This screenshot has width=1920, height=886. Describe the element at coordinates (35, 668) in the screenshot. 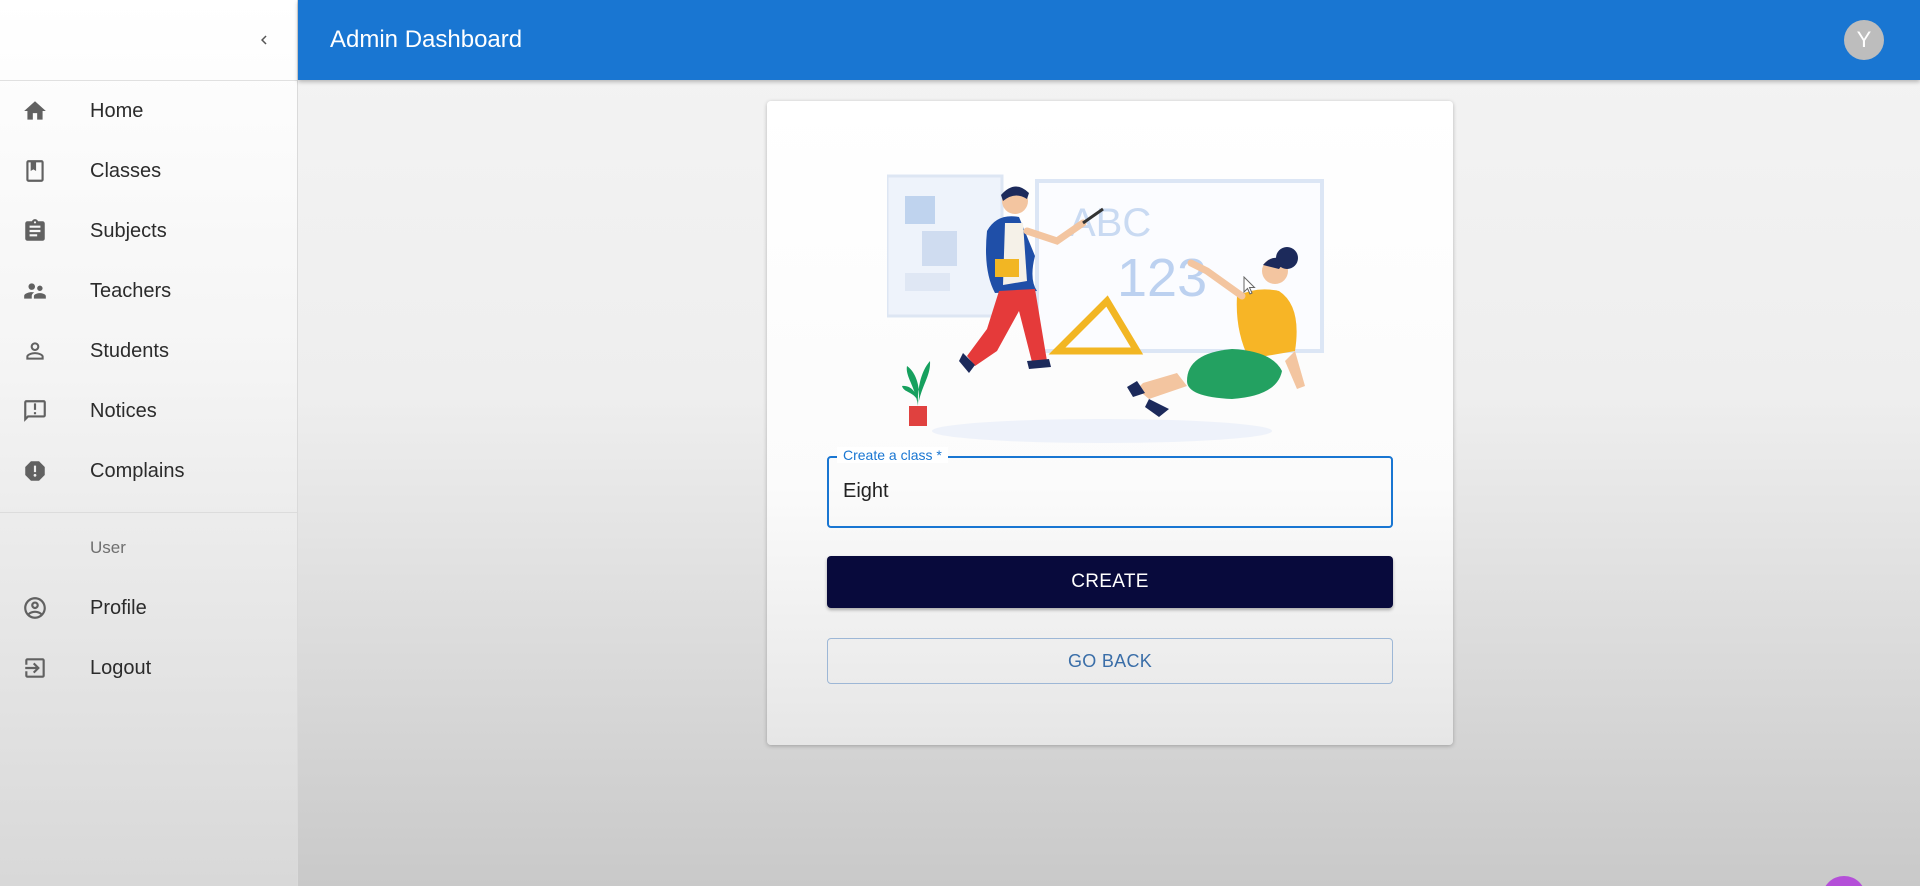

I see `logout-icon` at that location.